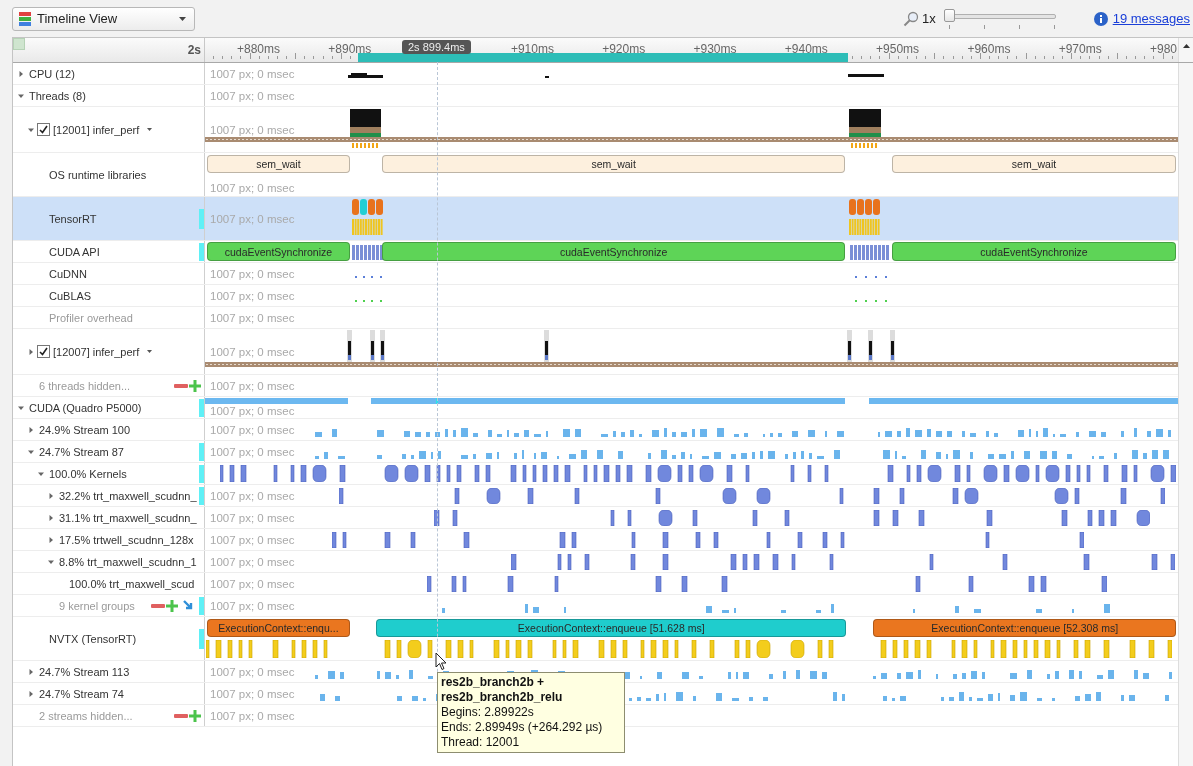 This screenshot has width=1193, height=766. Describe the element at coordinates (109, 273) in the screenshot. I see `row-header: CuDNN` at that location.